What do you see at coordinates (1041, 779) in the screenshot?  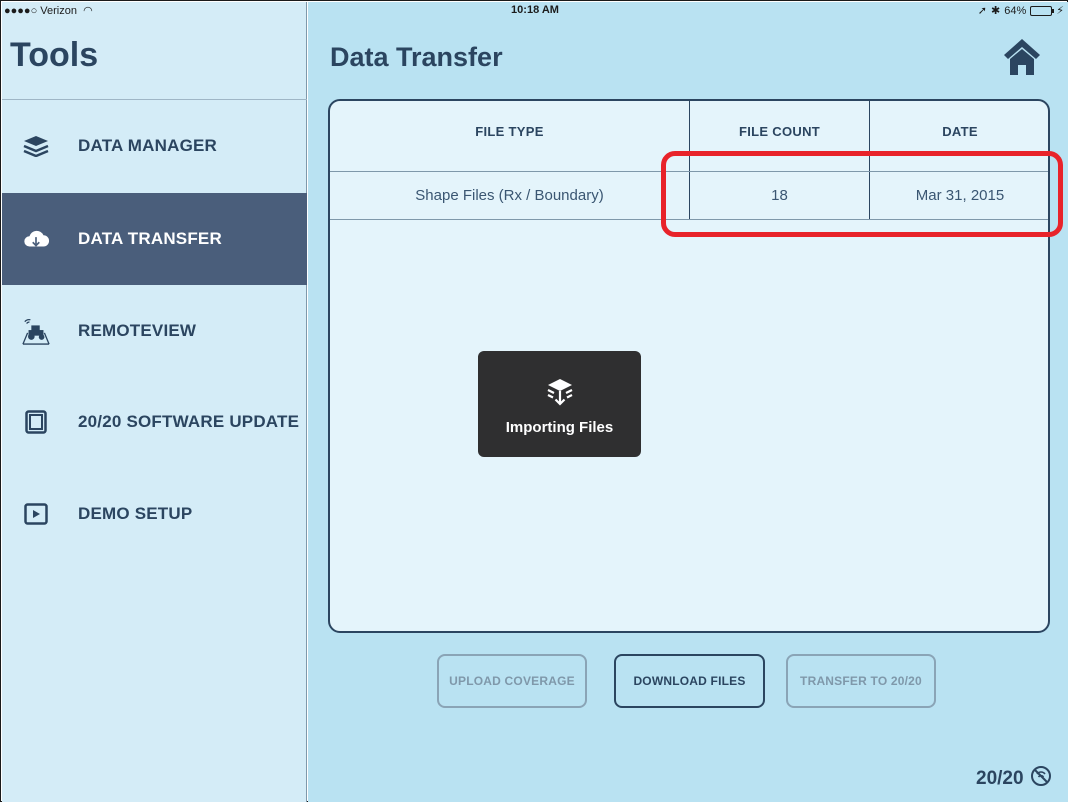 I see `no-connection-icon` at bounding box center [1041, 779].